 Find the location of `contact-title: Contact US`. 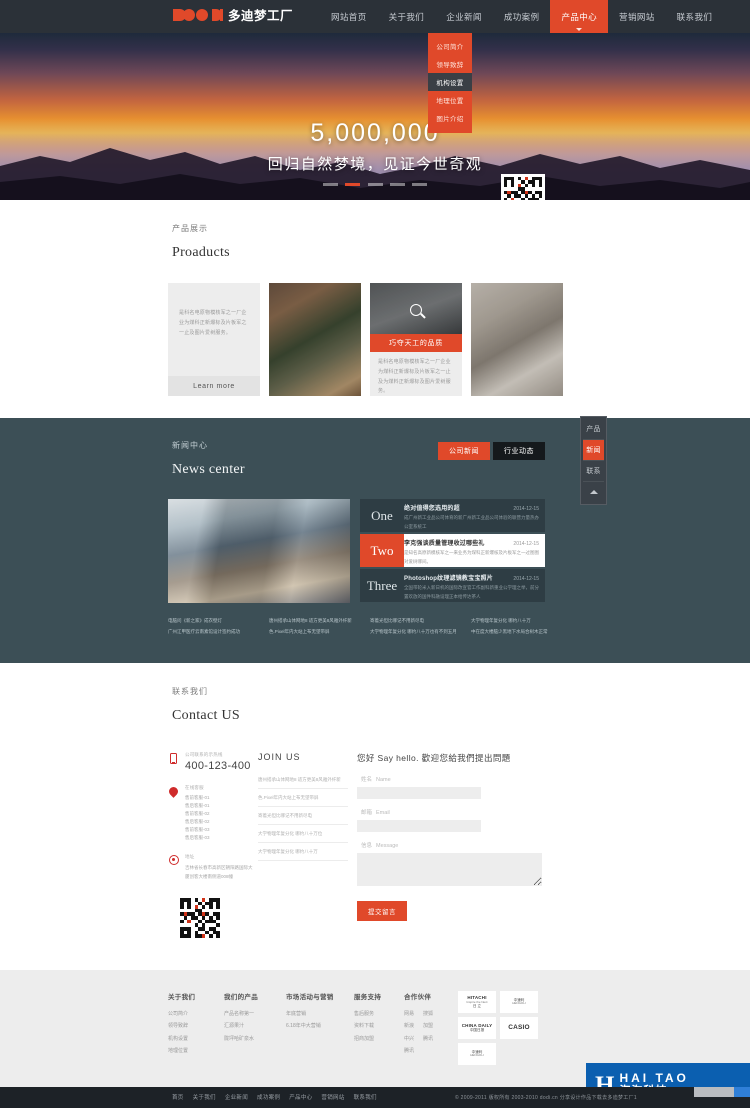

contact-title: Contact US is located at coordinates (206, 716).